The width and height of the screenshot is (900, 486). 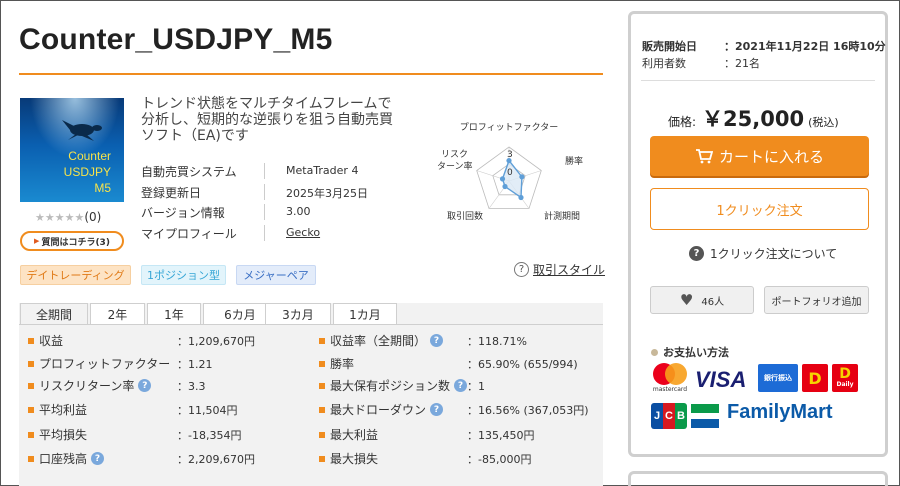 I want to click on arrow-right-icon: ▶, so click(x=37, y=241).